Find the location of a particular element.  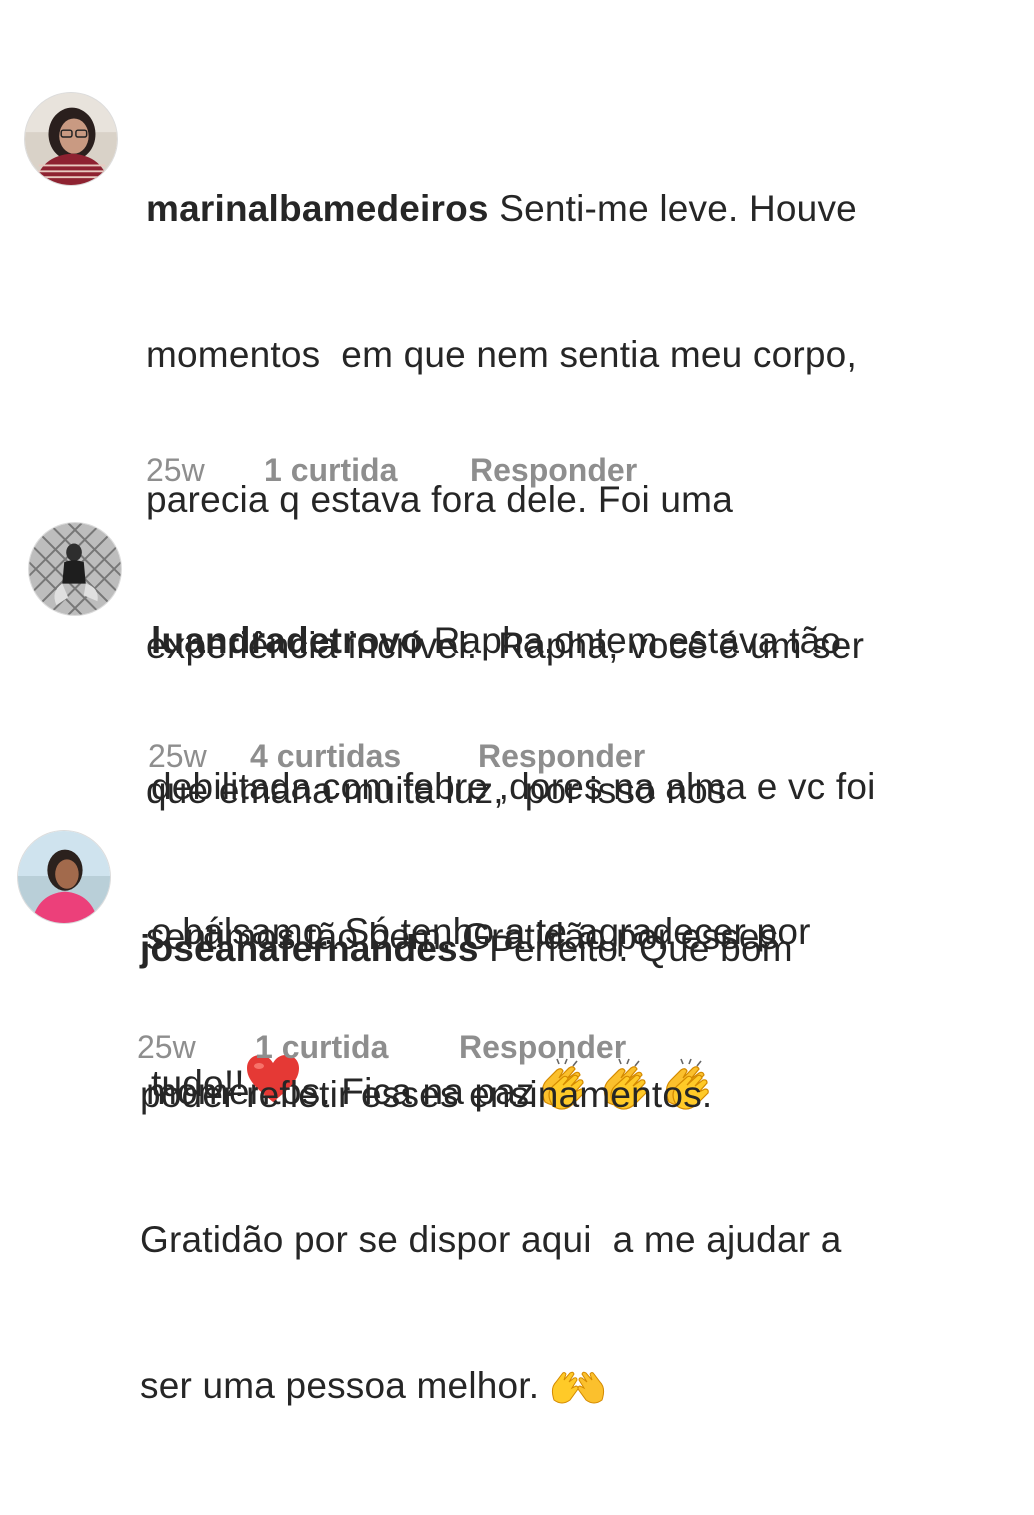

comment-username: marinalbamedeiros is located at coordinates (317, 208).